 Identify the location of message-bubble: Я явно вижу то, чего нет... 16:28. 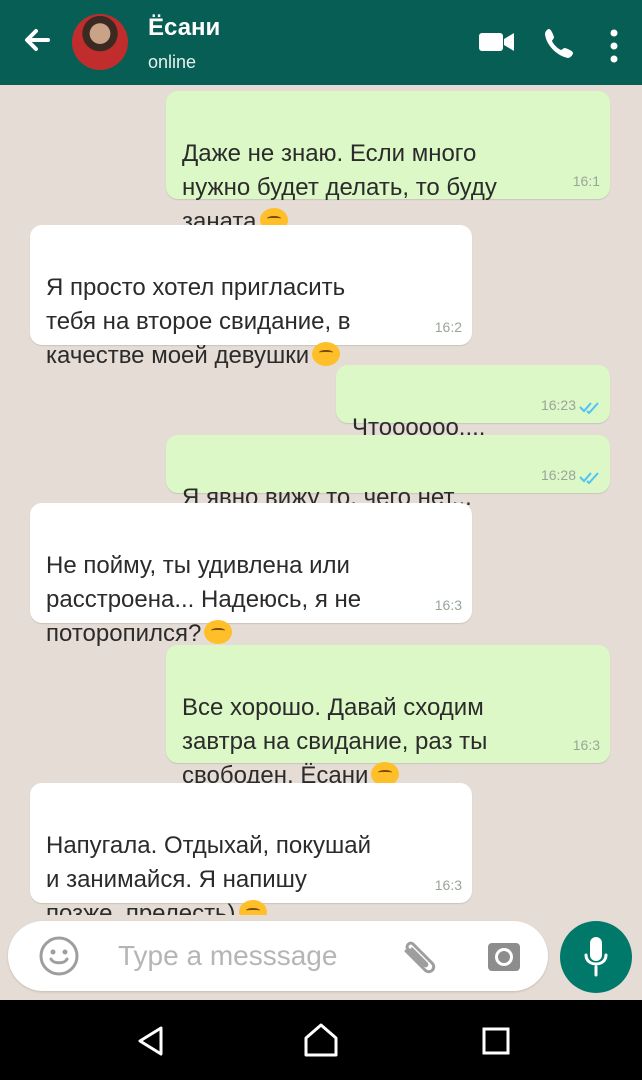
(388, 473).